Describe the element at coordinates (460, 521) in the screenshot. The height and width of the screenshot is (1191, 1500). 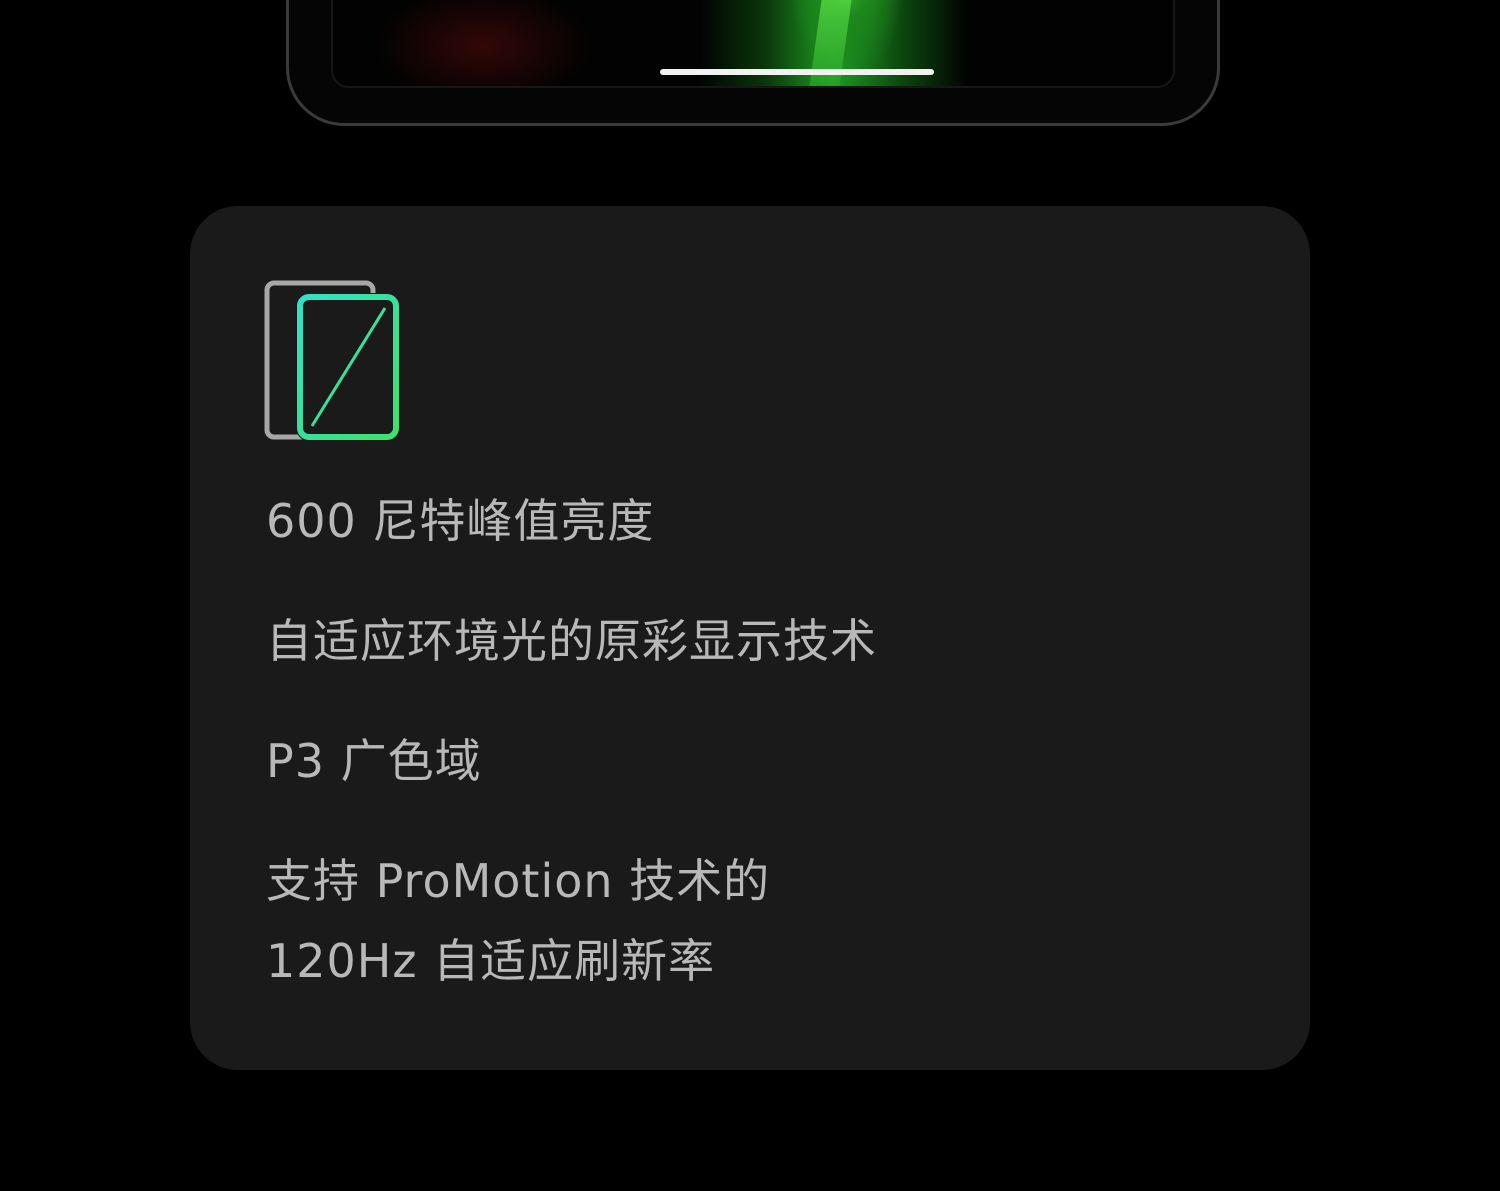
I see `feature-peak-brightness: 600 尼特峰值亮度` at that location.